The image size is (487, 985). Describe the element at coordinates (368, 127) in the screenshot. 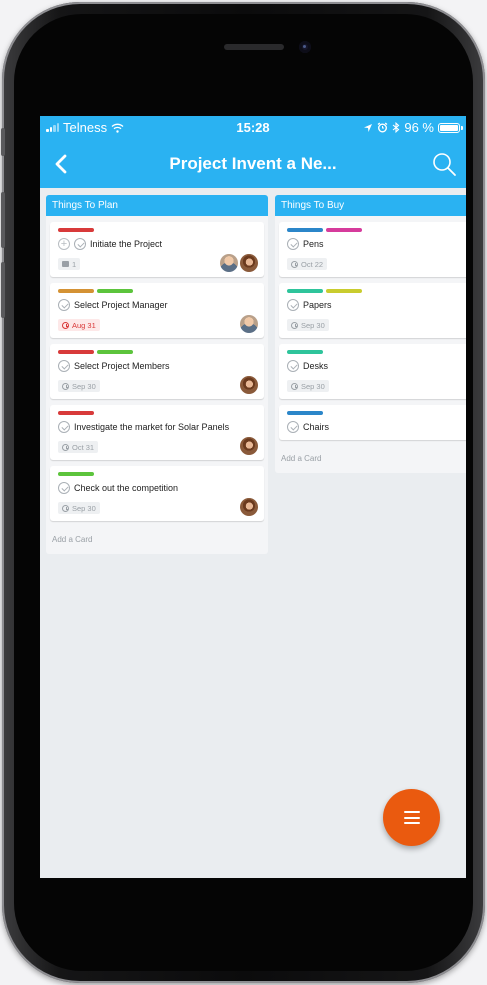

I see `location-icon` at that location.